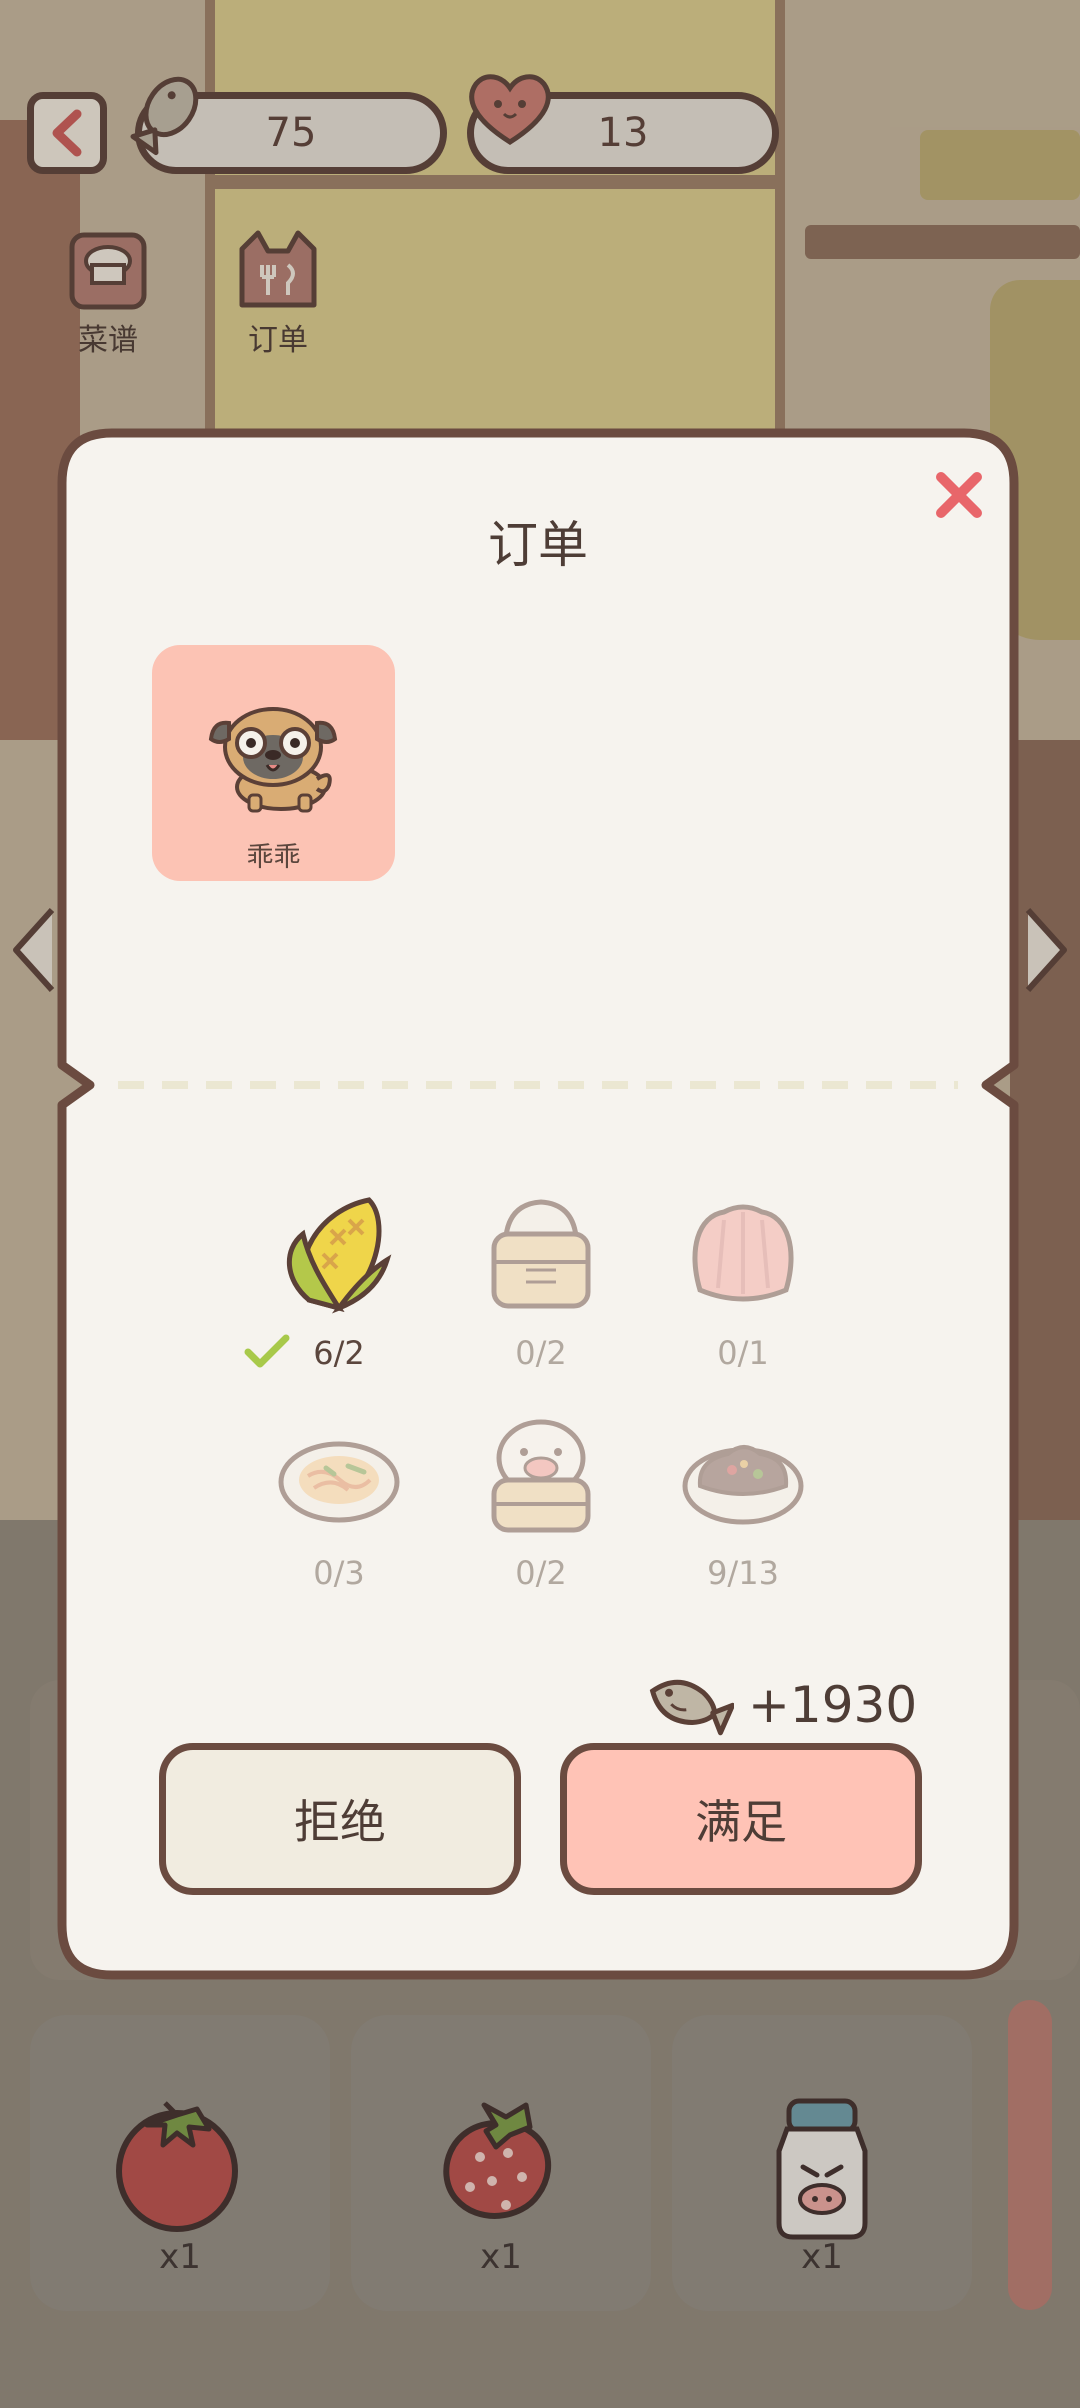 This screenshot has width=1080, height=2408. I want to click on dish-progress-text: 6/2, so click(339, 1353).